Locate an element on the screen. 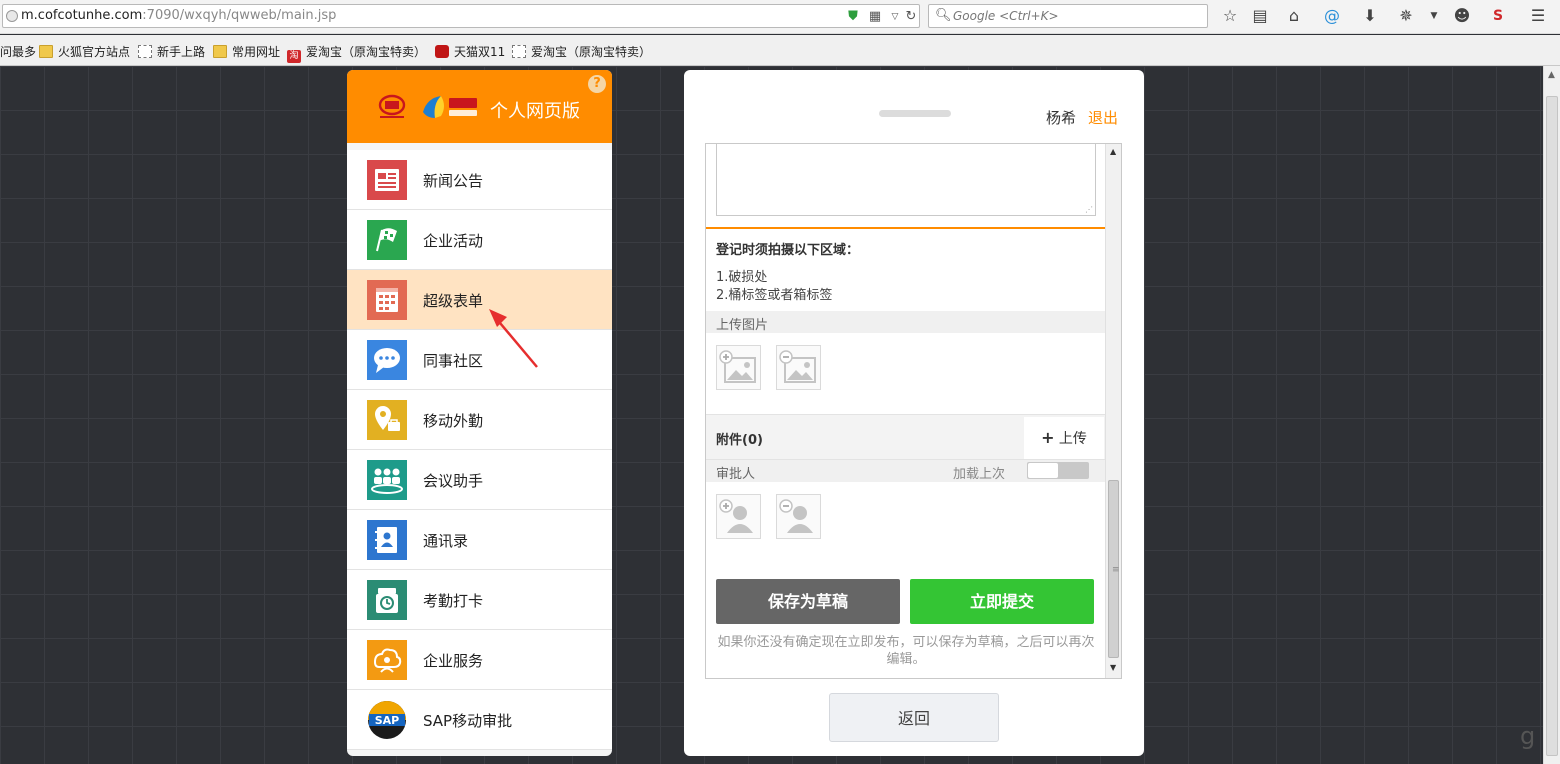 The height and width of the screenshot is (764, 1560). remove-approver-button is located at coordinates (798, 516).